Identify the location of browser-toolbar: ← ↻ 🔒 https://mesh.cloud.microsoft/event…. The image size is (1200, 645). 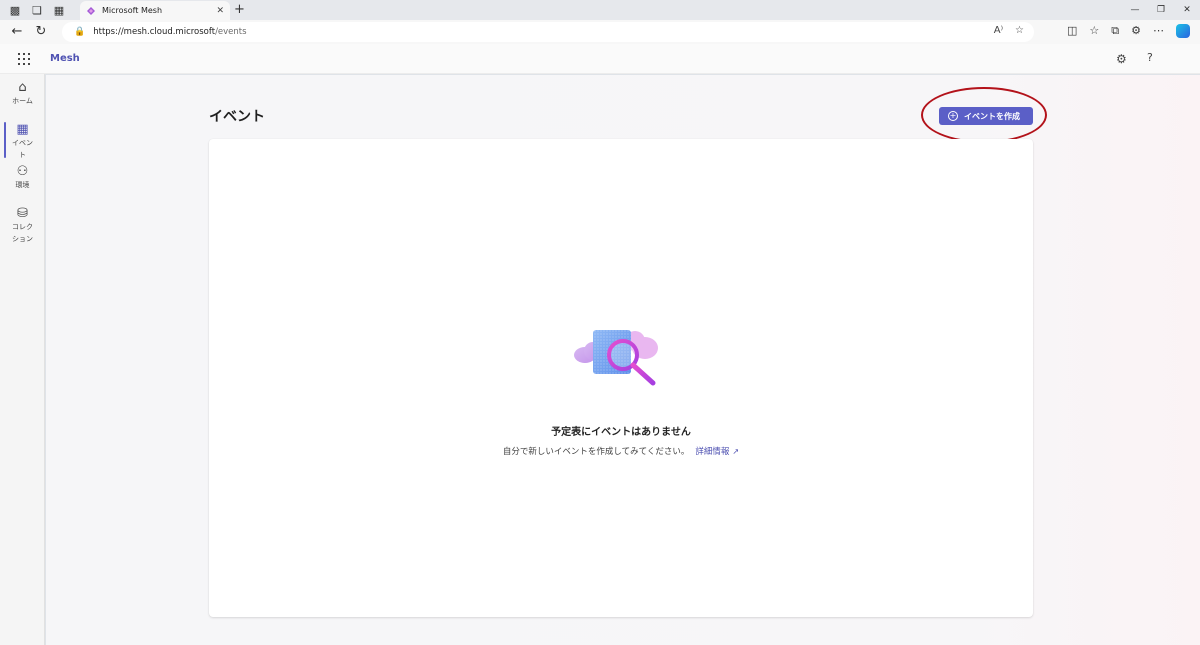
(600, 32).